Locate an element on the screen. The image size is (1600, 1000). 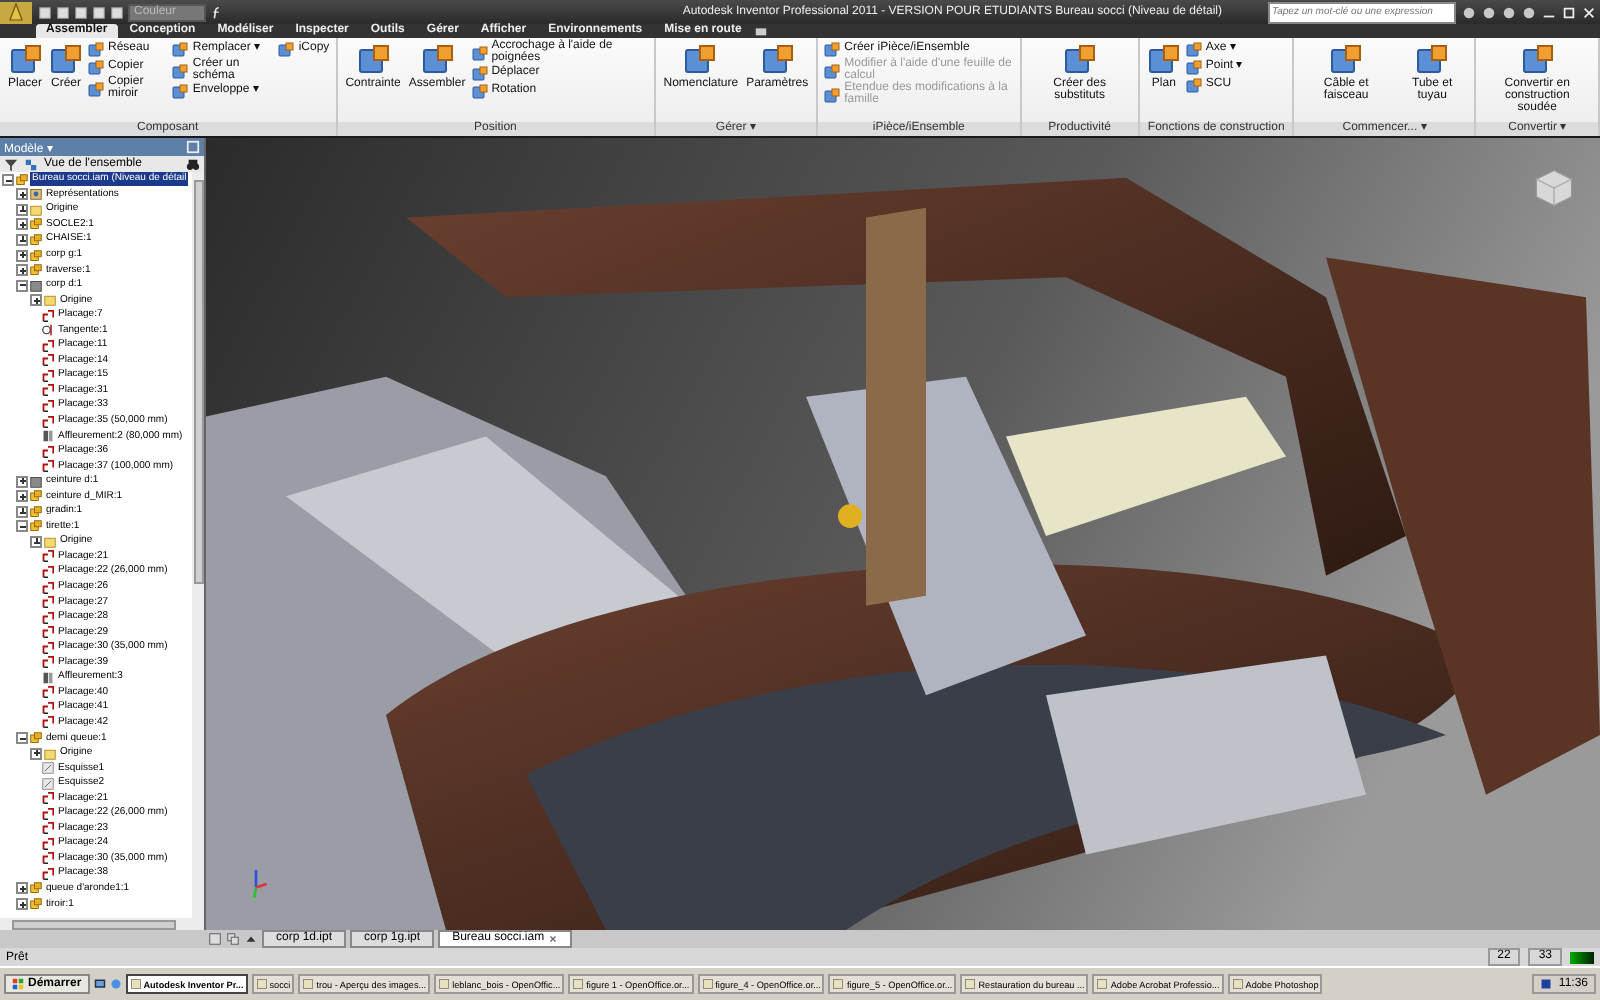
eye-folder-icon is located at coordinates (36, 194).